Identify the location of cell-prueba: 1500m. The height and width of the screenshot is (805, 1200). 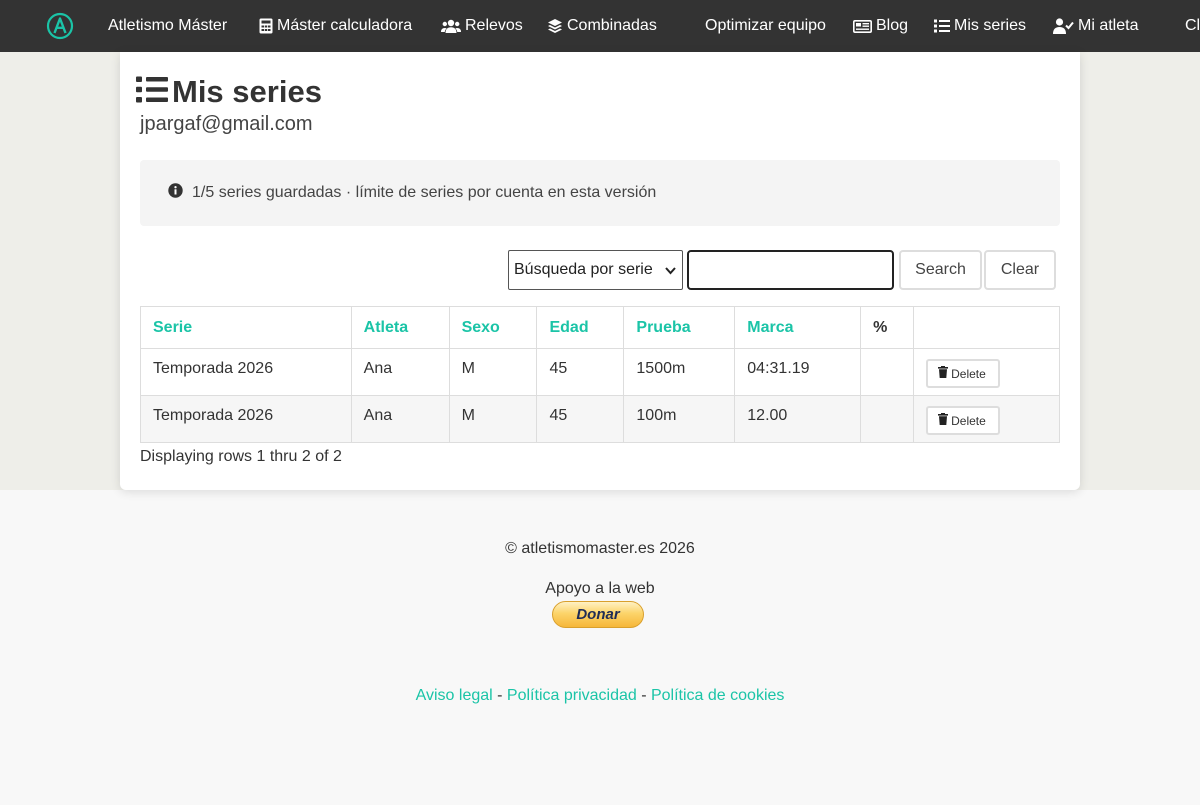
(679, 372).